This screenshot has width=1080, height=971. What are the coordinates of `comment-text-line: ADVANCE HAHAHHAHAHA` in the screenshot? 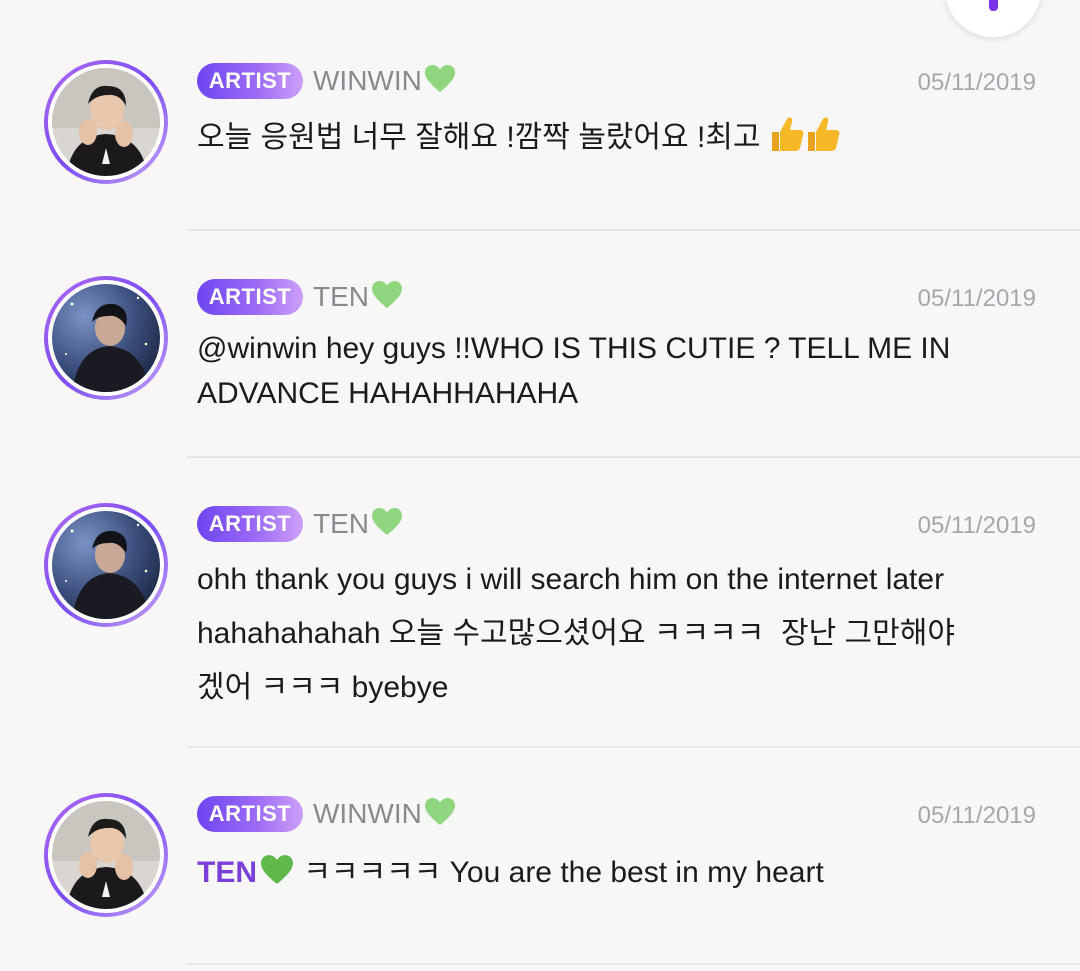 It's located at (388, 393).